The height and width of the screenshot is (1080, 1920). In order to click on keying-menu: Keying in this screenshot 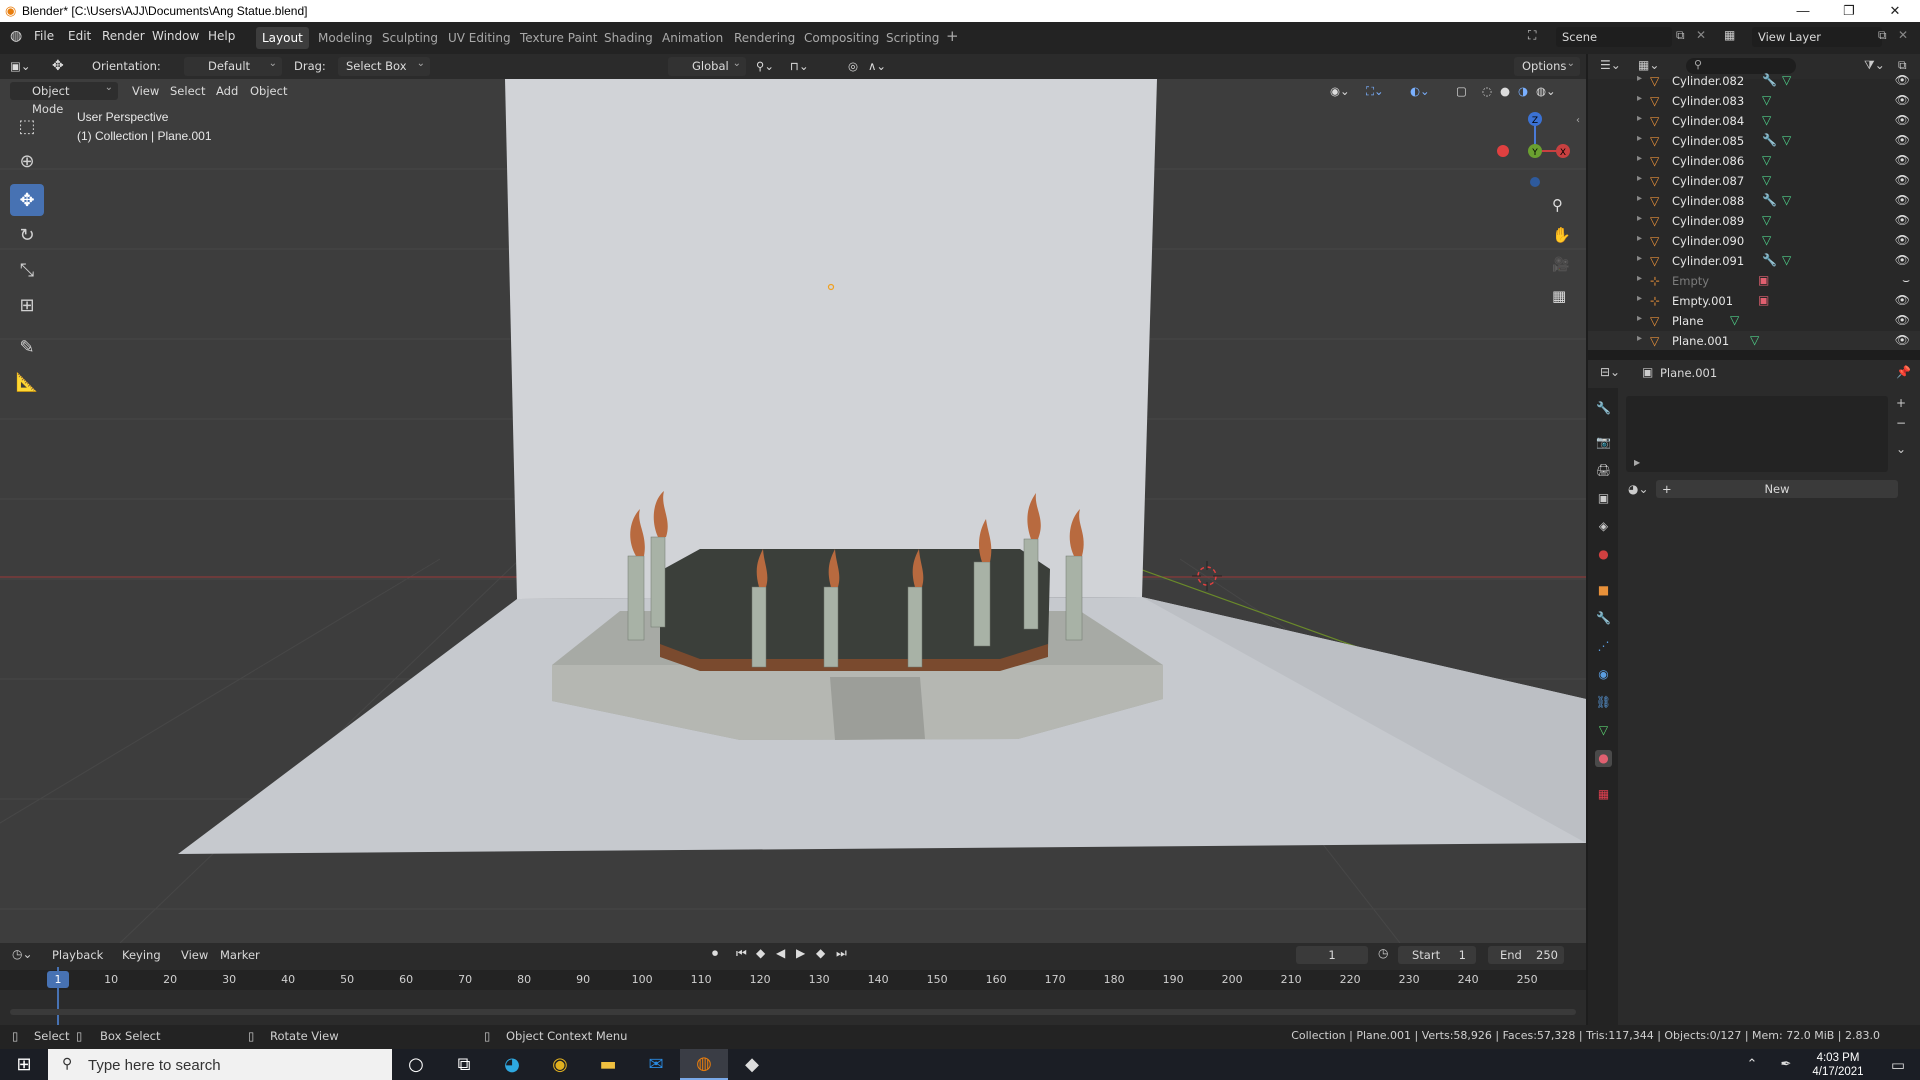, I will do `click(141, 955)`.